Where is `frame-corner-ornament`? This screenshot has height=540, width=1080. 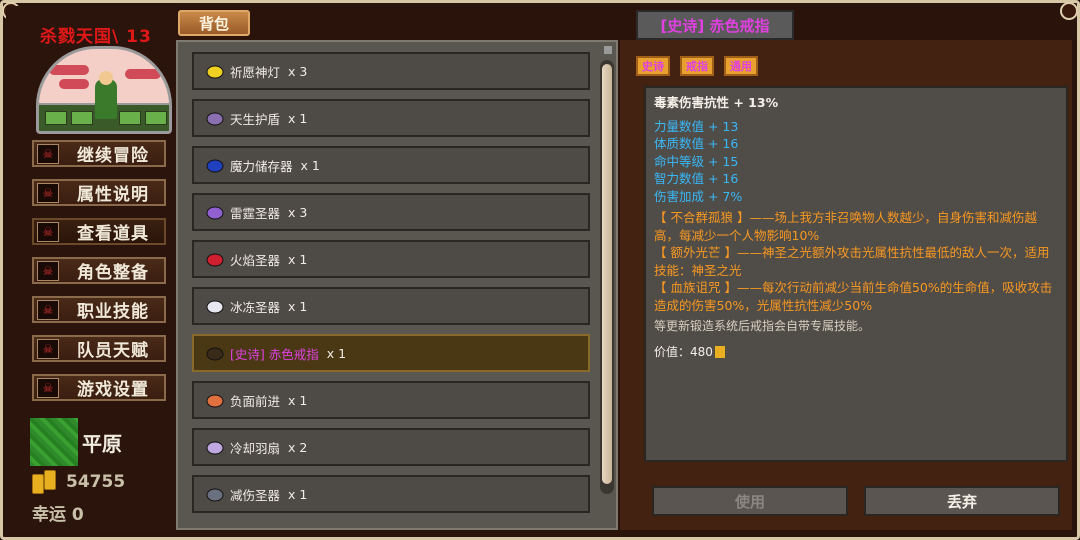 frame-corner-ornament is located at coordinates (1069, 11).